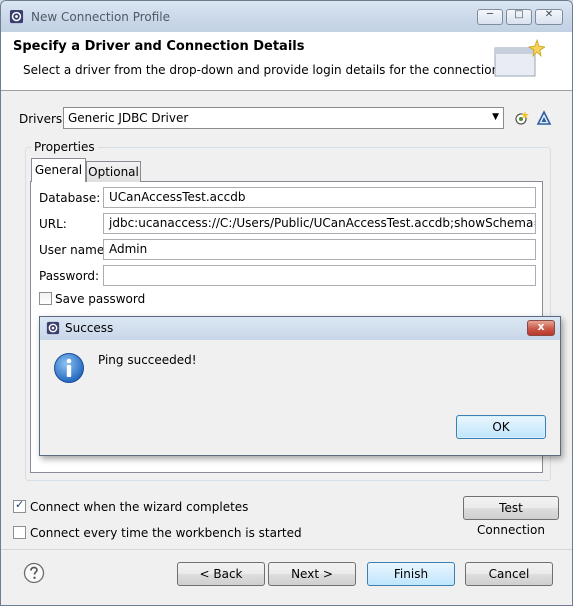  What do you see at coordinates (319, 275) in the screenshot?
I see `password-field` at bounding box center [319, 275].